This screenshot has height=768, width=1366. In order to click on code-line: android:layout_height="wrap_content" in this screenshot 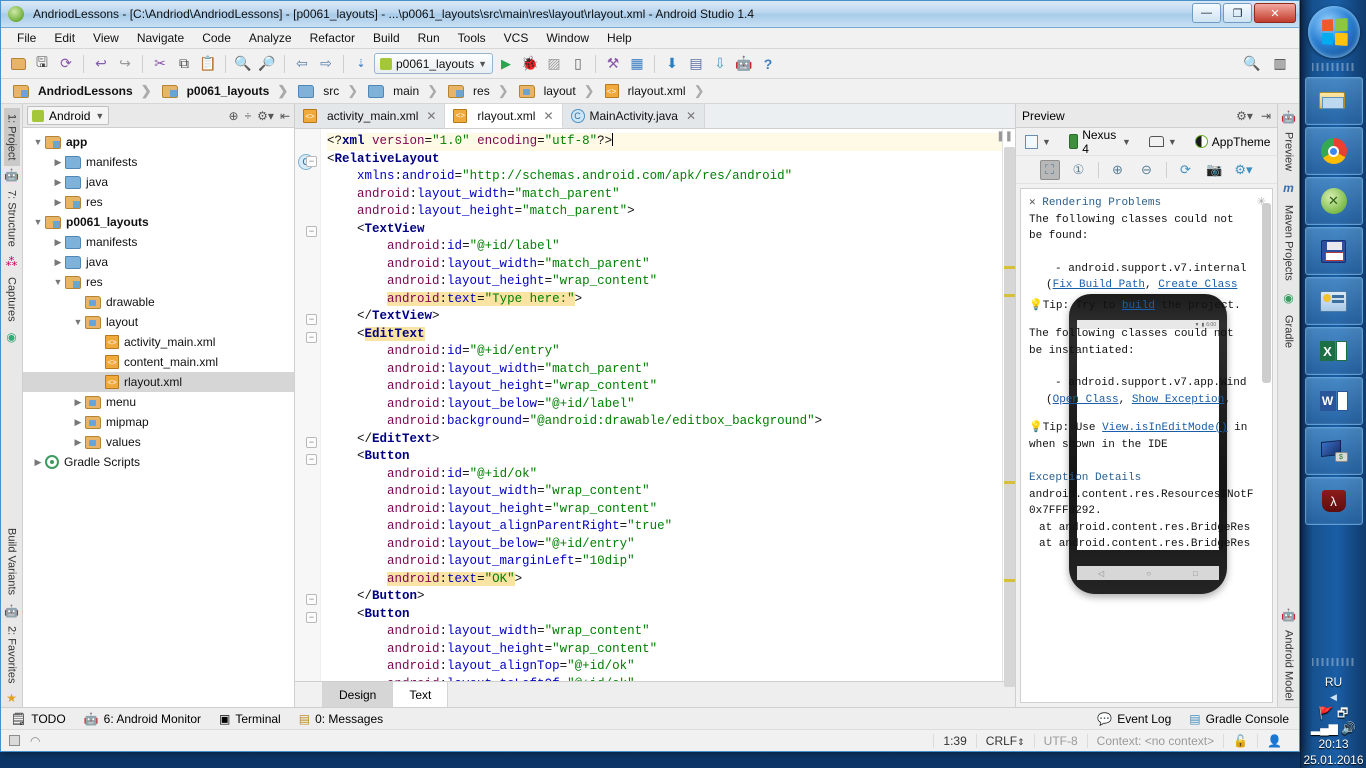, I will do `click(664, 387)`.